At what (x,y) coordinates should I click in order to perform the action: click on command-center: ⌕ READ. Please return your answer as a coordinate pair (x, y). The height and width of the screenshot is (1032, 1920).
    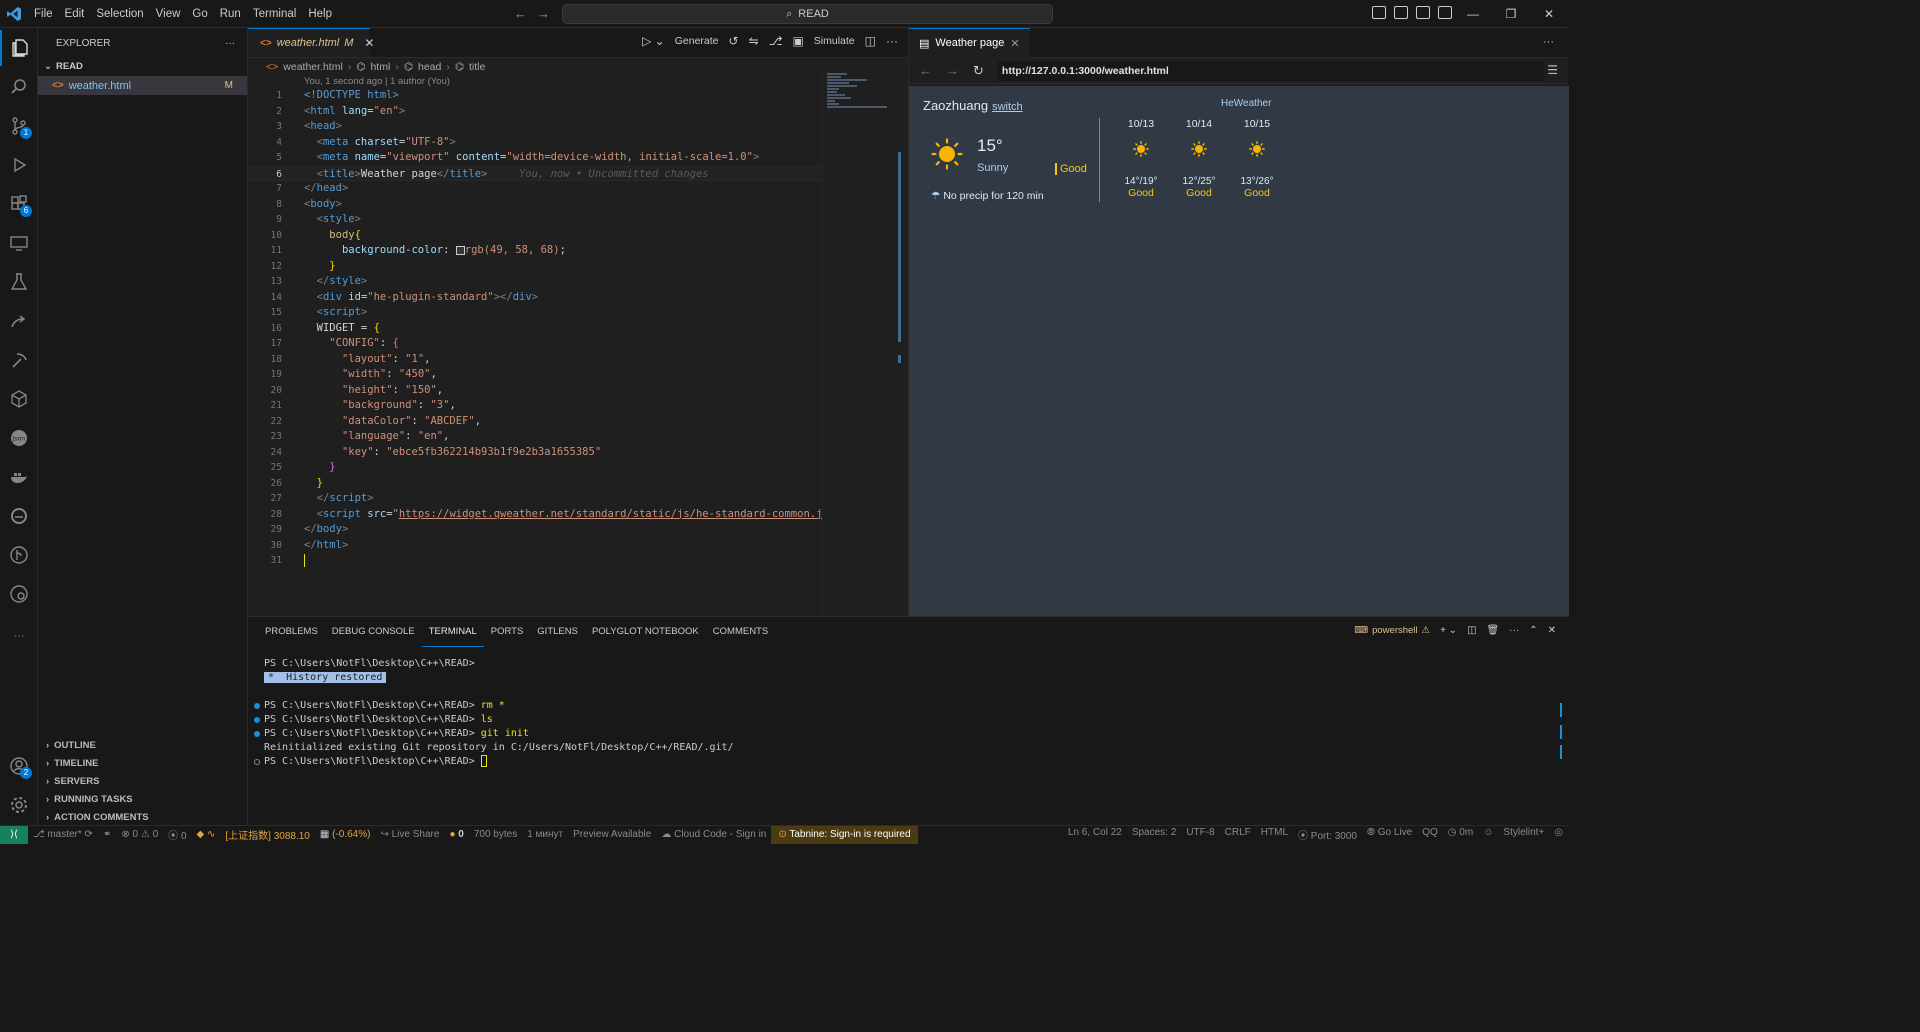
    Looking at the image, I should click on (807, 14).